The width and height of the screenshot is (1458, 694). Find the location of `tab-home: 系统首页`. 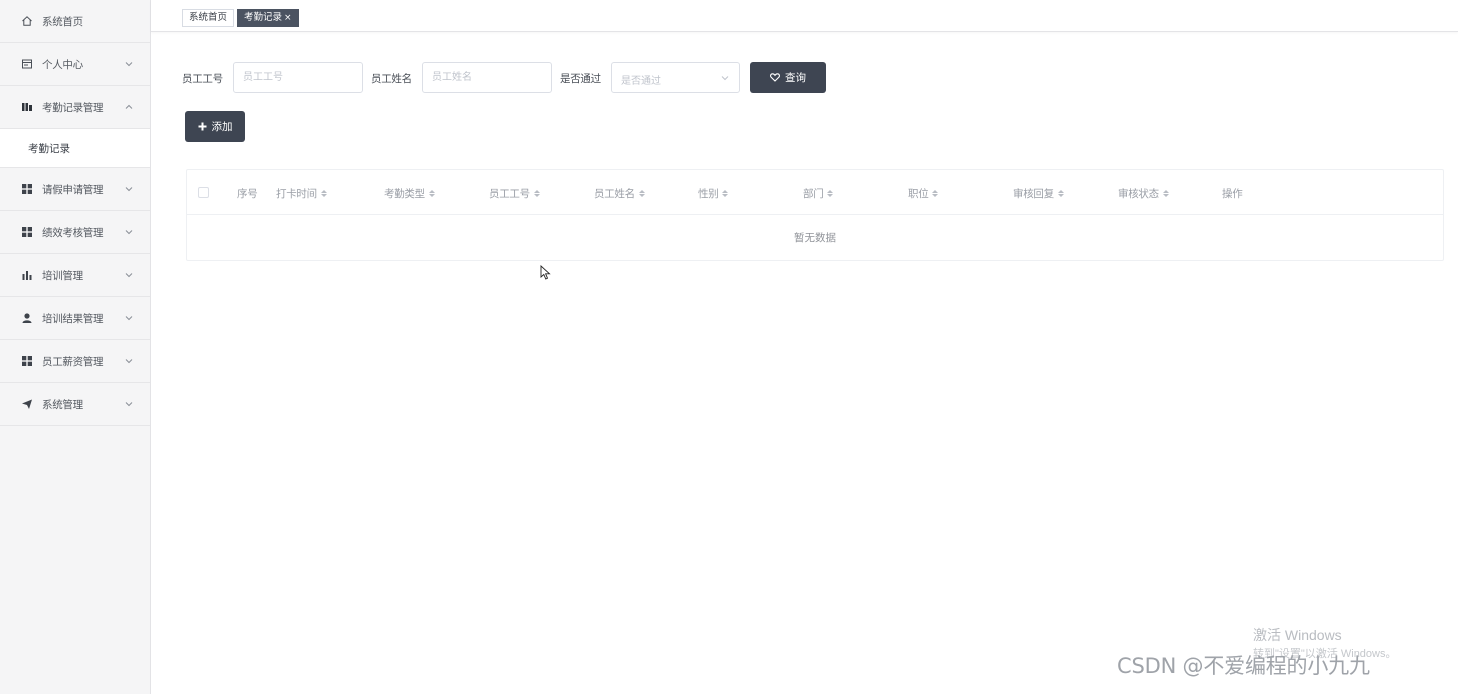

tab-home: 系统首页 is located at coordinates (208, 18).